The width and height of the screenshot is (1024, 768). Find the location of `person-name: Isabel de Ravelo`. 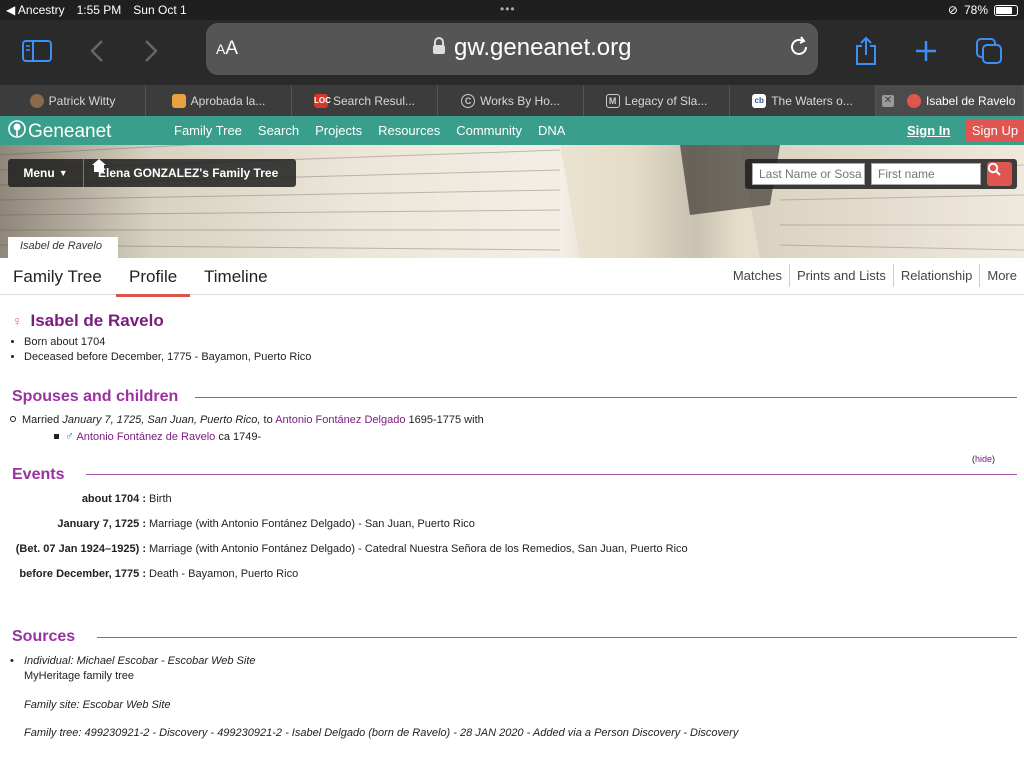

person-name: Isabel de Ravelo is located at coordinates (97, 320).